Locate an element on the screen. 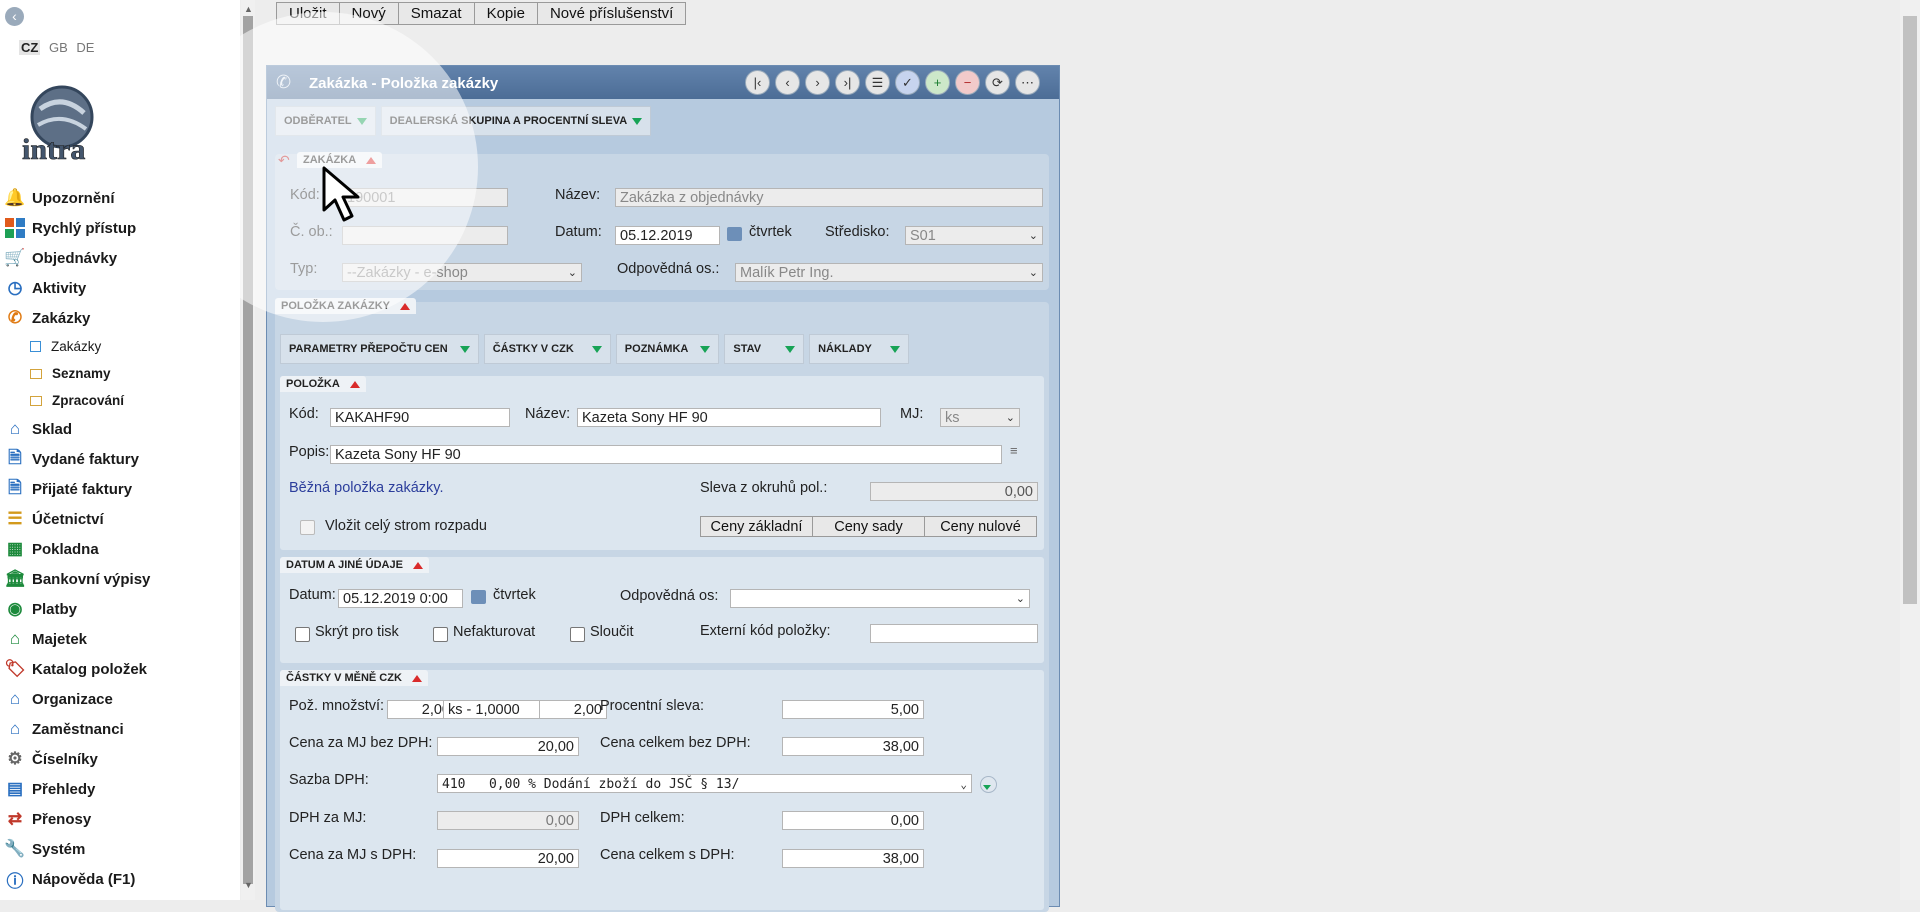  polozka-kod-field: KAKAHF90 is located at coordinates (420, 417).